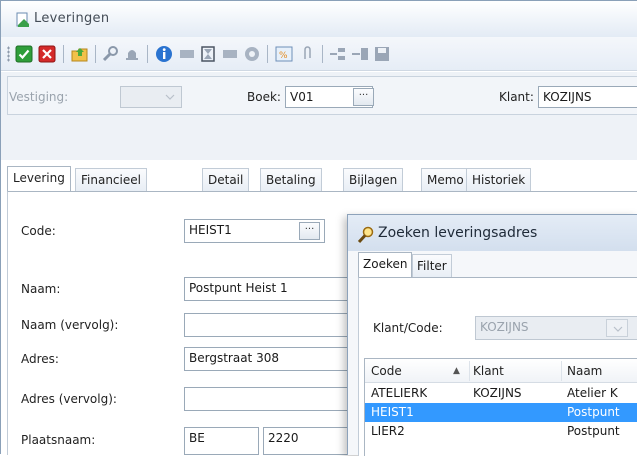 The image size is (637, 456). I want to click on column-header-code: Code, so click(386, 371).